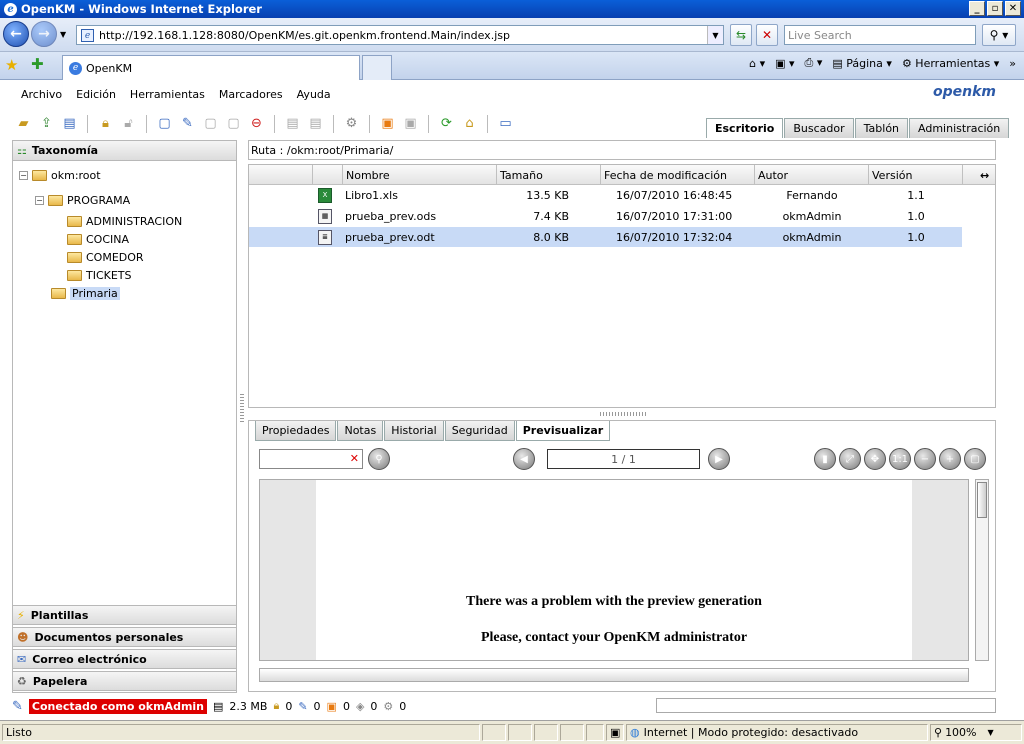 Image resolution: width=1024 pixels, height=744 pixels. What do you see at coordinates (881, 128) in the screenshot?
I see `tab-tablon: Tablón` at bounding box center [881, 128].